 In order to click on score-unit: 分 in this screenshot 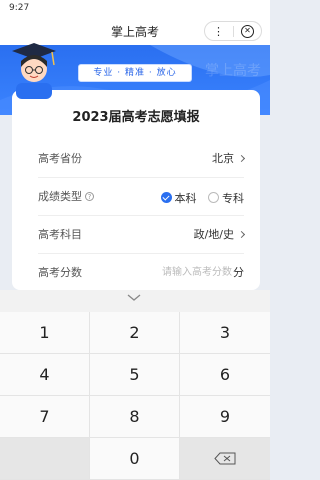, I will do `click(238, 272)`.